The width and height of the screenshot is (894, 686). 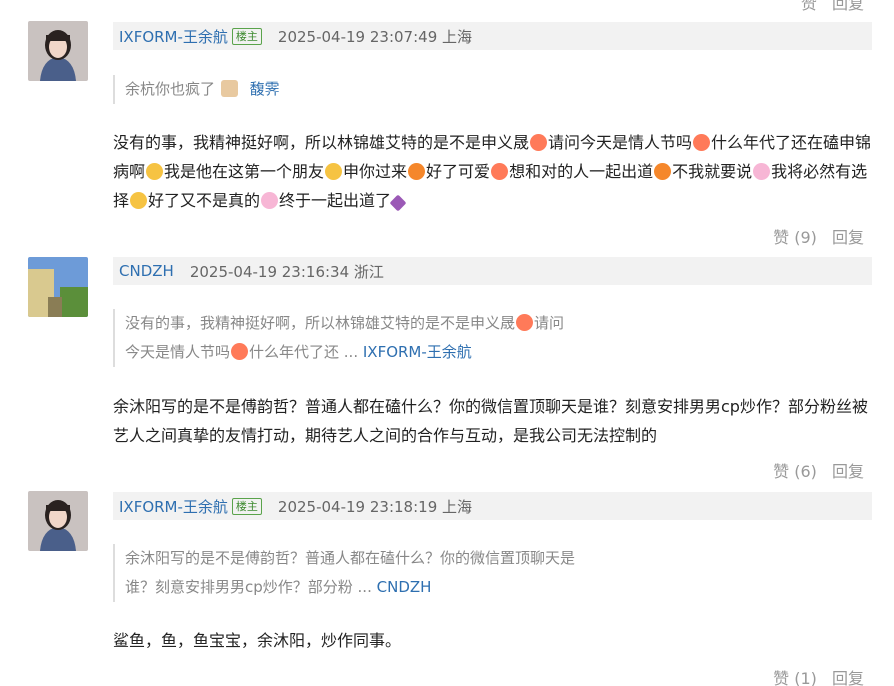 What do you see at coordinates (155, 171) in the screenshot?
I see `fearful-emoji-icon` at bounding box center [155, 171].